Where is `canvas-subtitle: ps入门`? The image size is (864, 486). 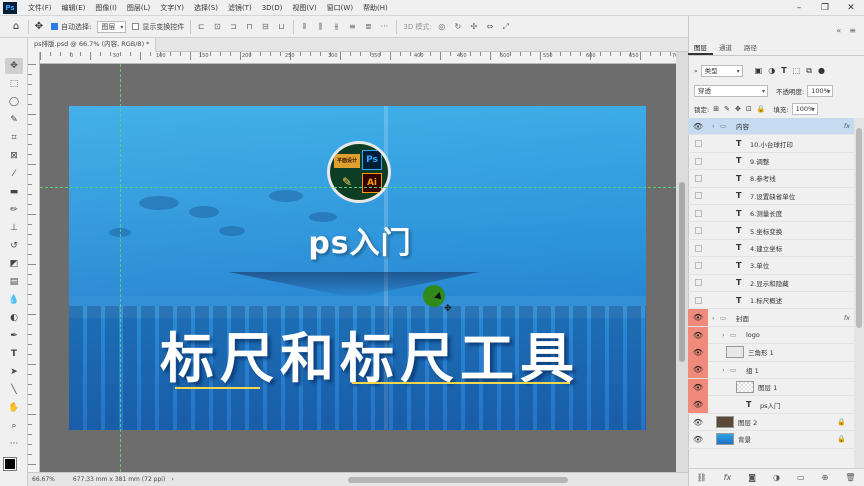
canvas-subtitle: ps入门 is located at coordinates (360, 239).